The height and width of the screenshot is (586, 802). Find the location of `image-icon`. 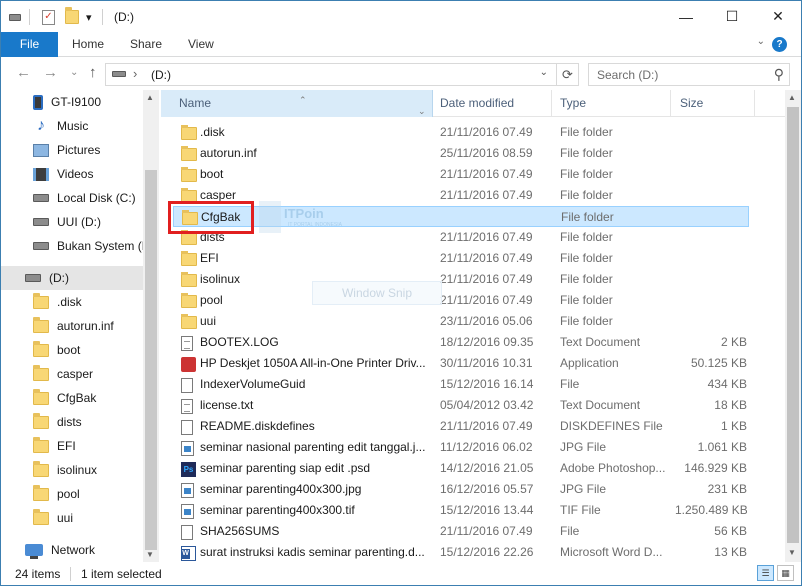

image-icon is located at coordinates (187, 448).